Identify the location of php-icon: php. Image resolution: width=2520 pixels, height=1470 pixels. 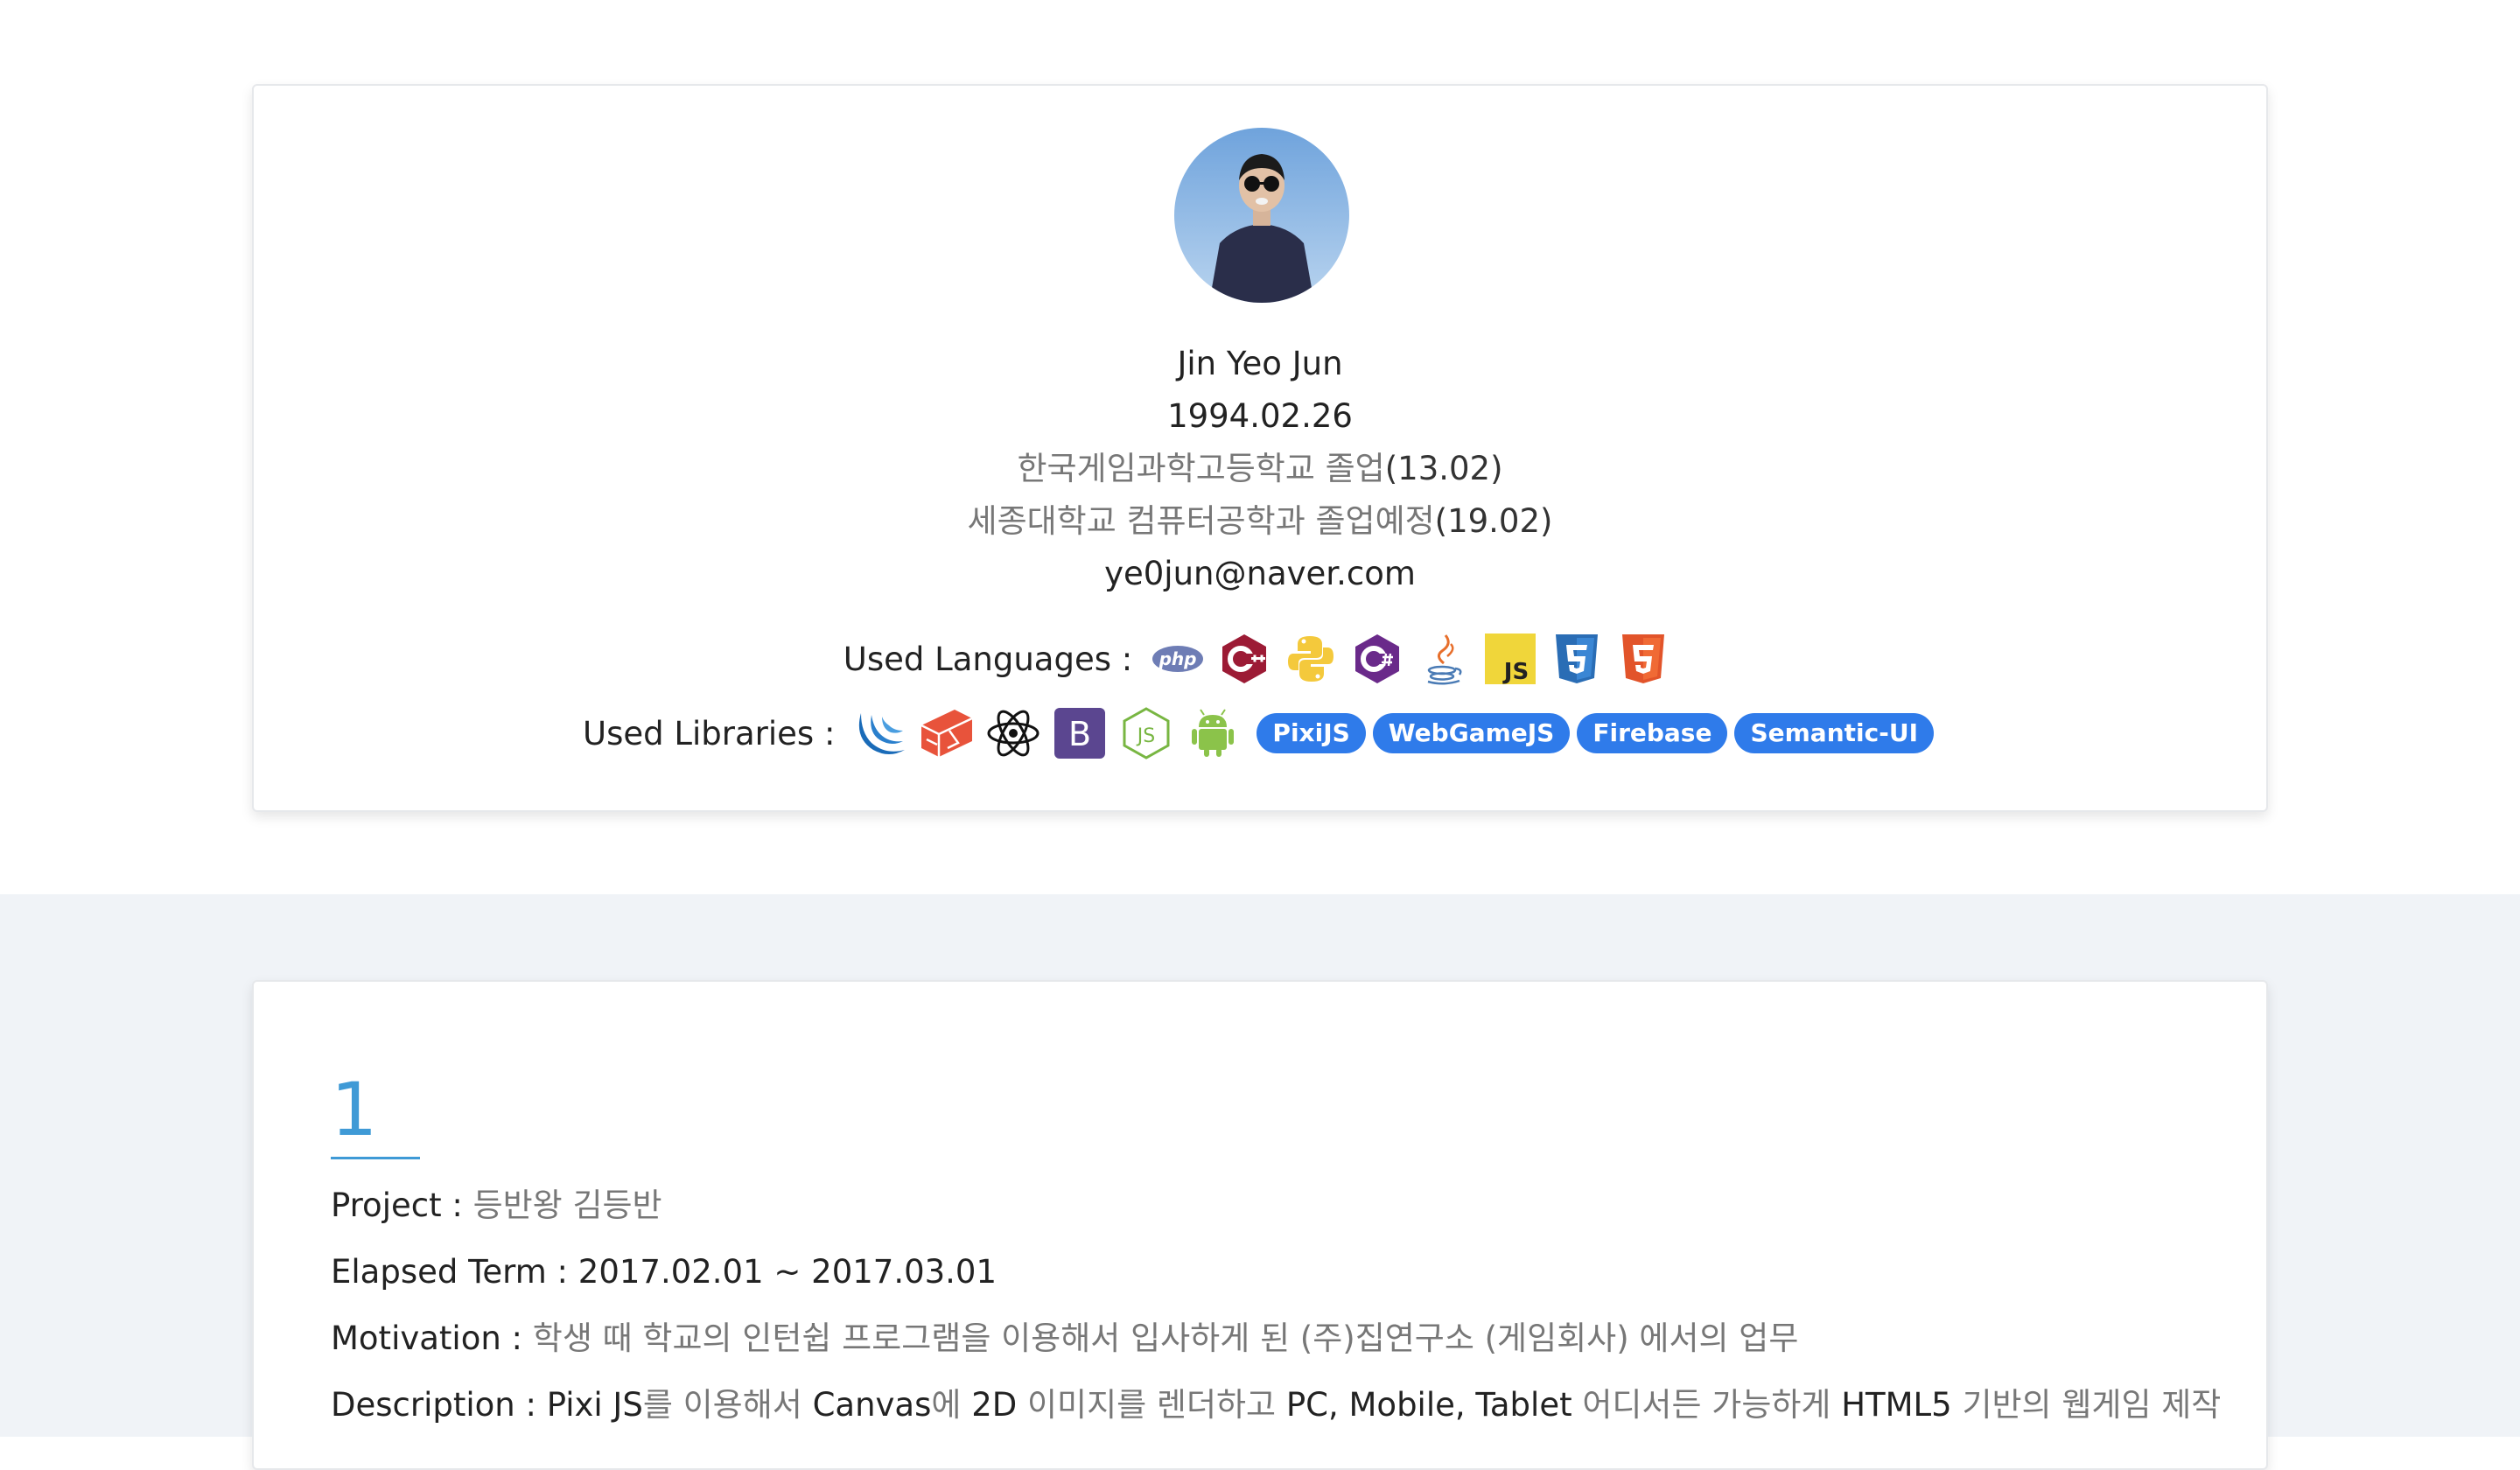
(1178, 659).